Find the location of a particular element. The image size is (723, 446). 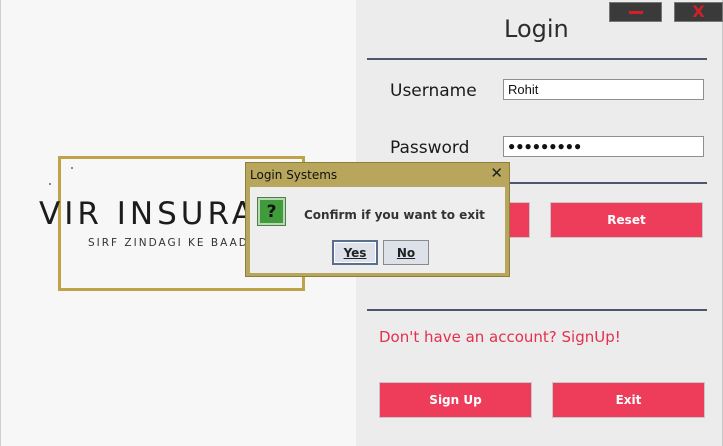

password-label: Password is located at coordinates (430, 148).